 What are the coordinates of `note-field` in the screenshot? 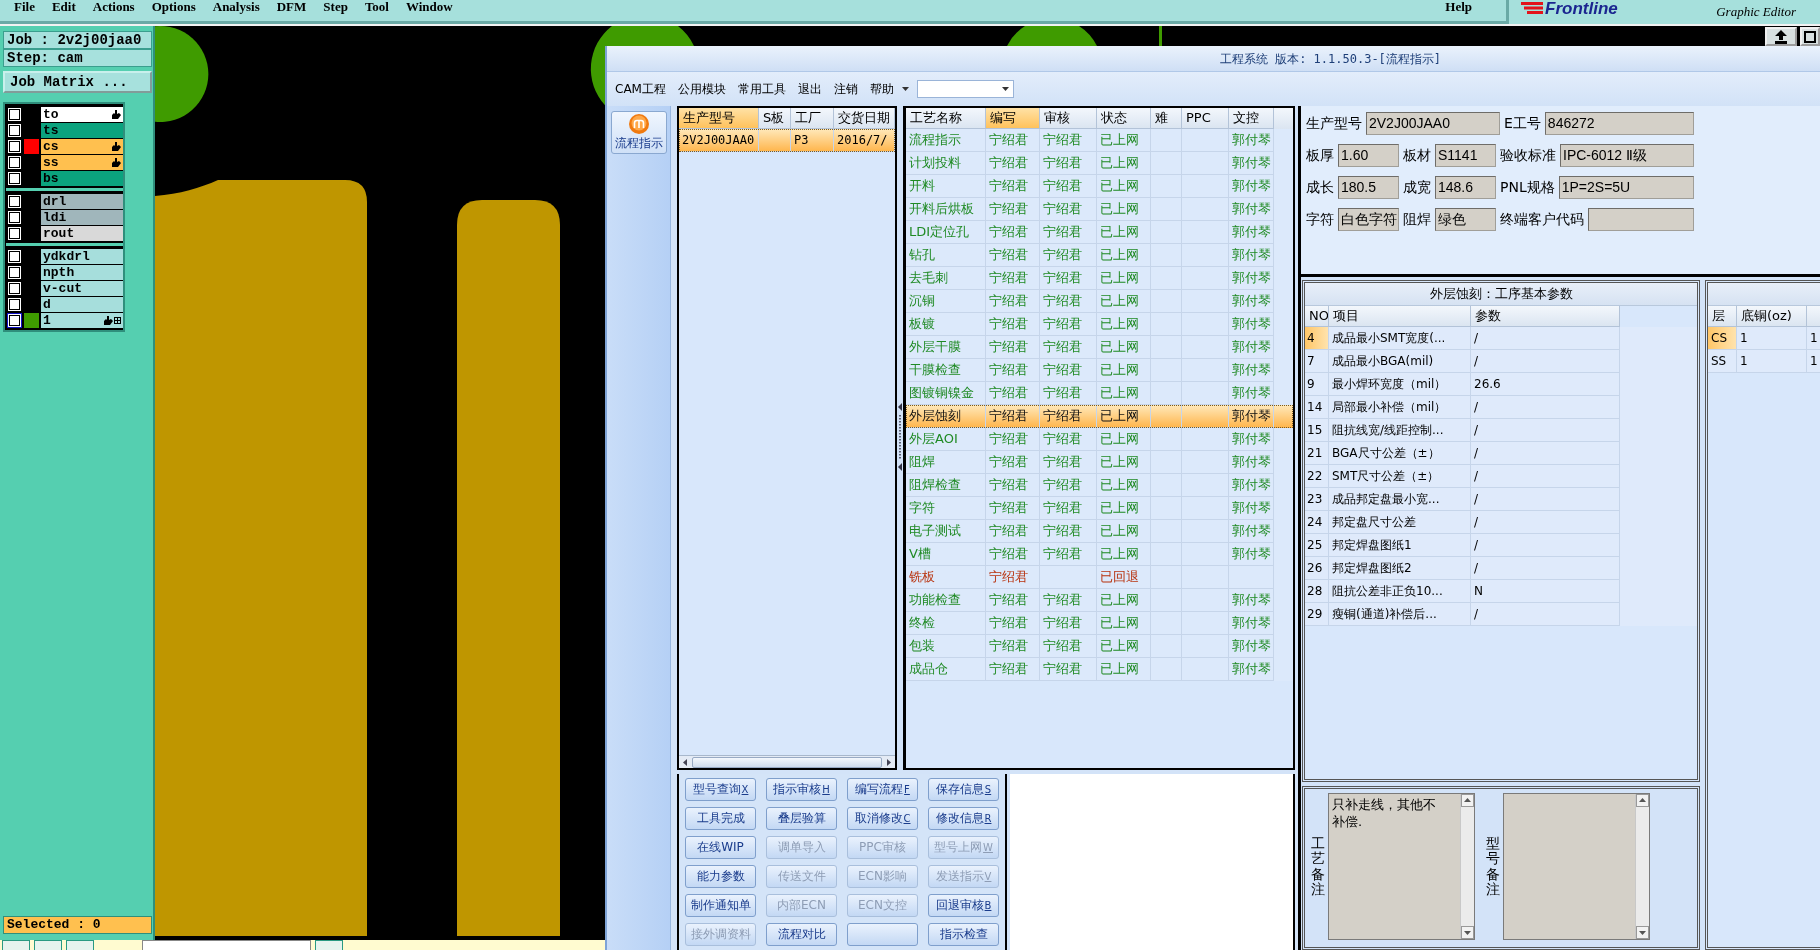 It's located at (1576, 866).